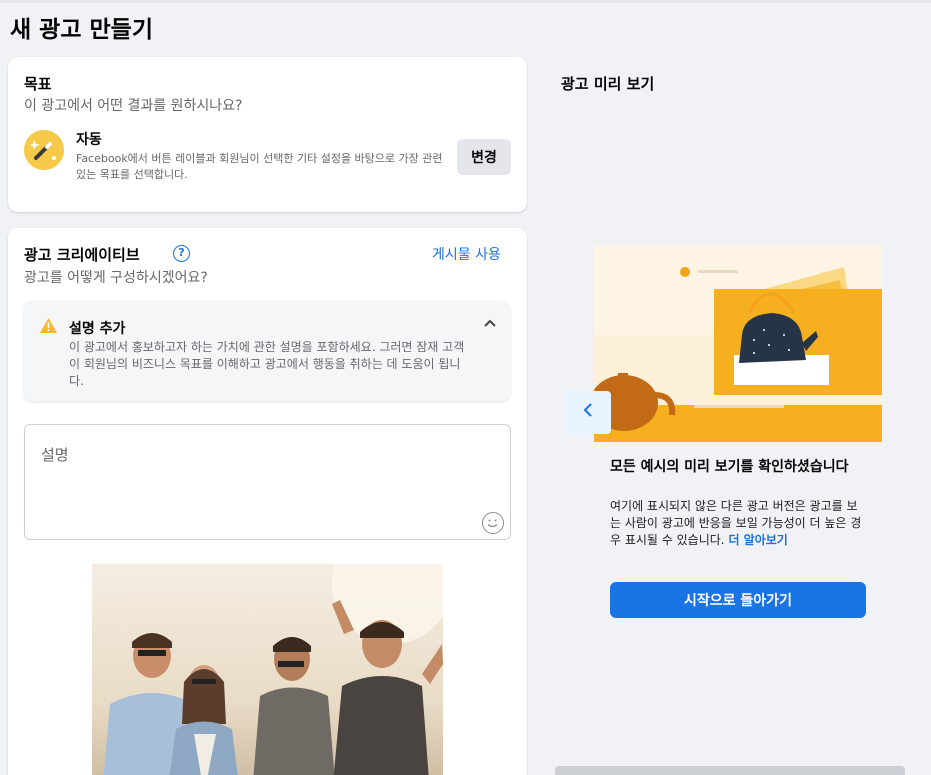  Describe the element at coordinates (484, 157) in the screenshot. I see `change-goal-button: 변경` at that location.